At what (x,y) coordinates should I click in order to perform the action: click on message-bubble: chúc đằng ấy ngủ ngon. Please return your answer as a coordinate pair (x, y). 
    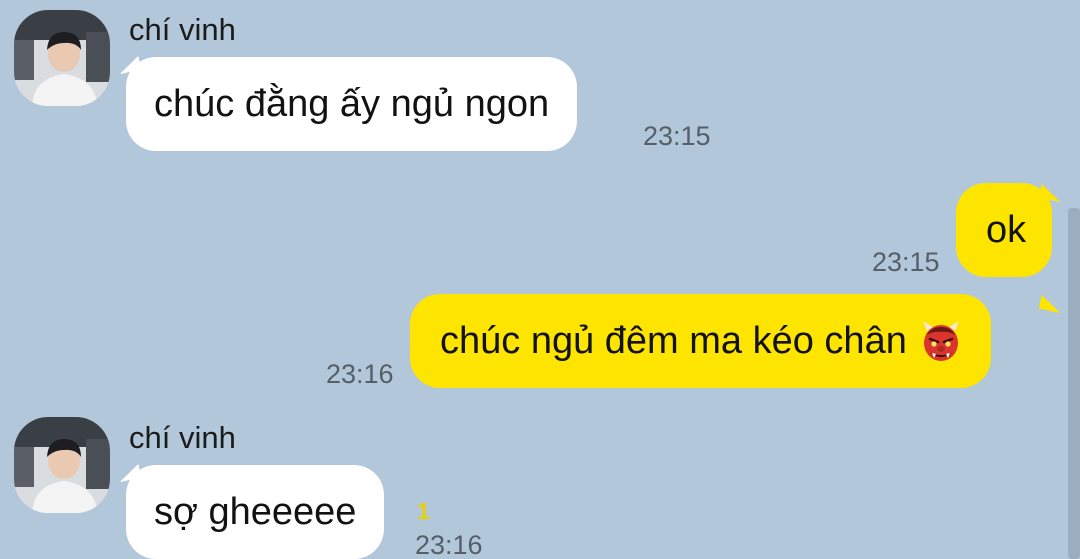
    Looking at the image, I should click on (352, 104).